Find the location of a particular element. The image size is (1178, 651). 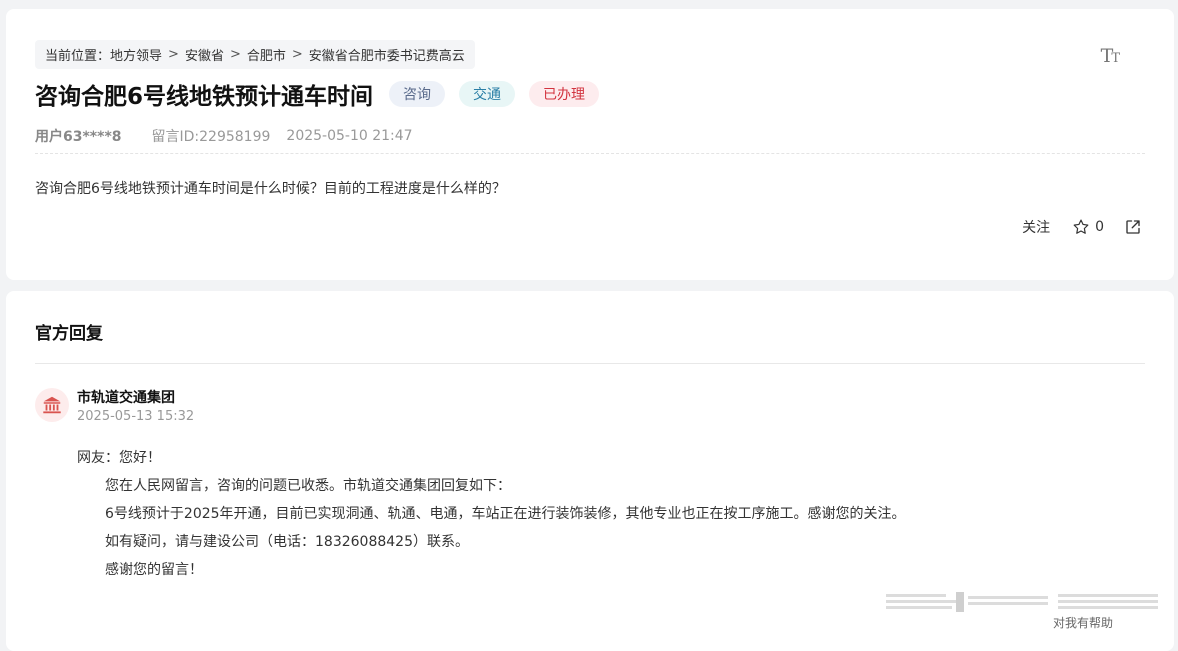

question-actions: 关注 0 is located at coordinates (1082, 227).